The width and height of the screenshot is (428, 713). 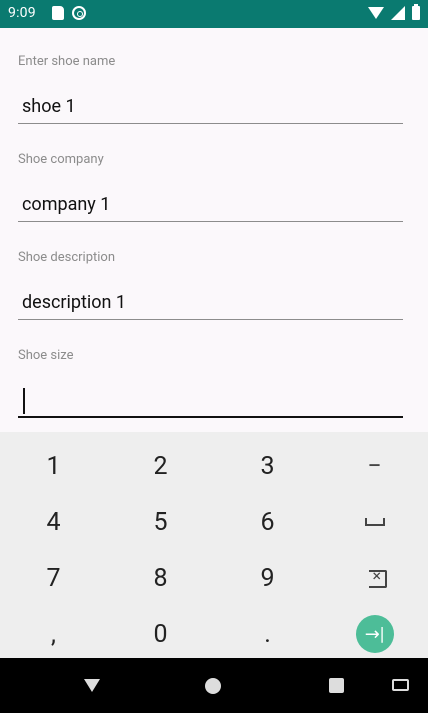 I want to click on shoe-name-label: Enter shoe name, so click(x=67, y=61).